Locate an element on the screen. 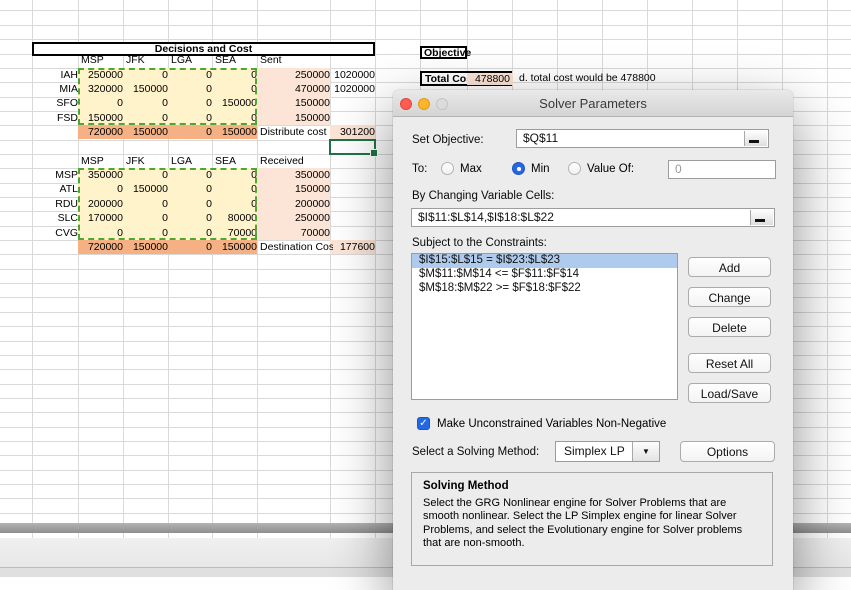  reset-all-button: Reset All is located at coordinates (729, 363).